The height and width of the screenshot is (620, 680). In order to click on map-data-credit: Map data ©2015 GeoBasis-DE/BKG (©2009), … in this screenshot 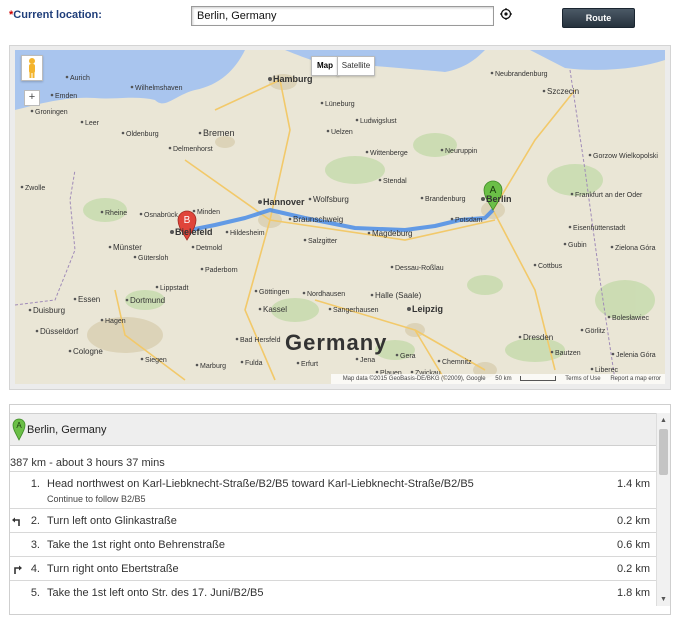, I will do `click(414, 379)`.